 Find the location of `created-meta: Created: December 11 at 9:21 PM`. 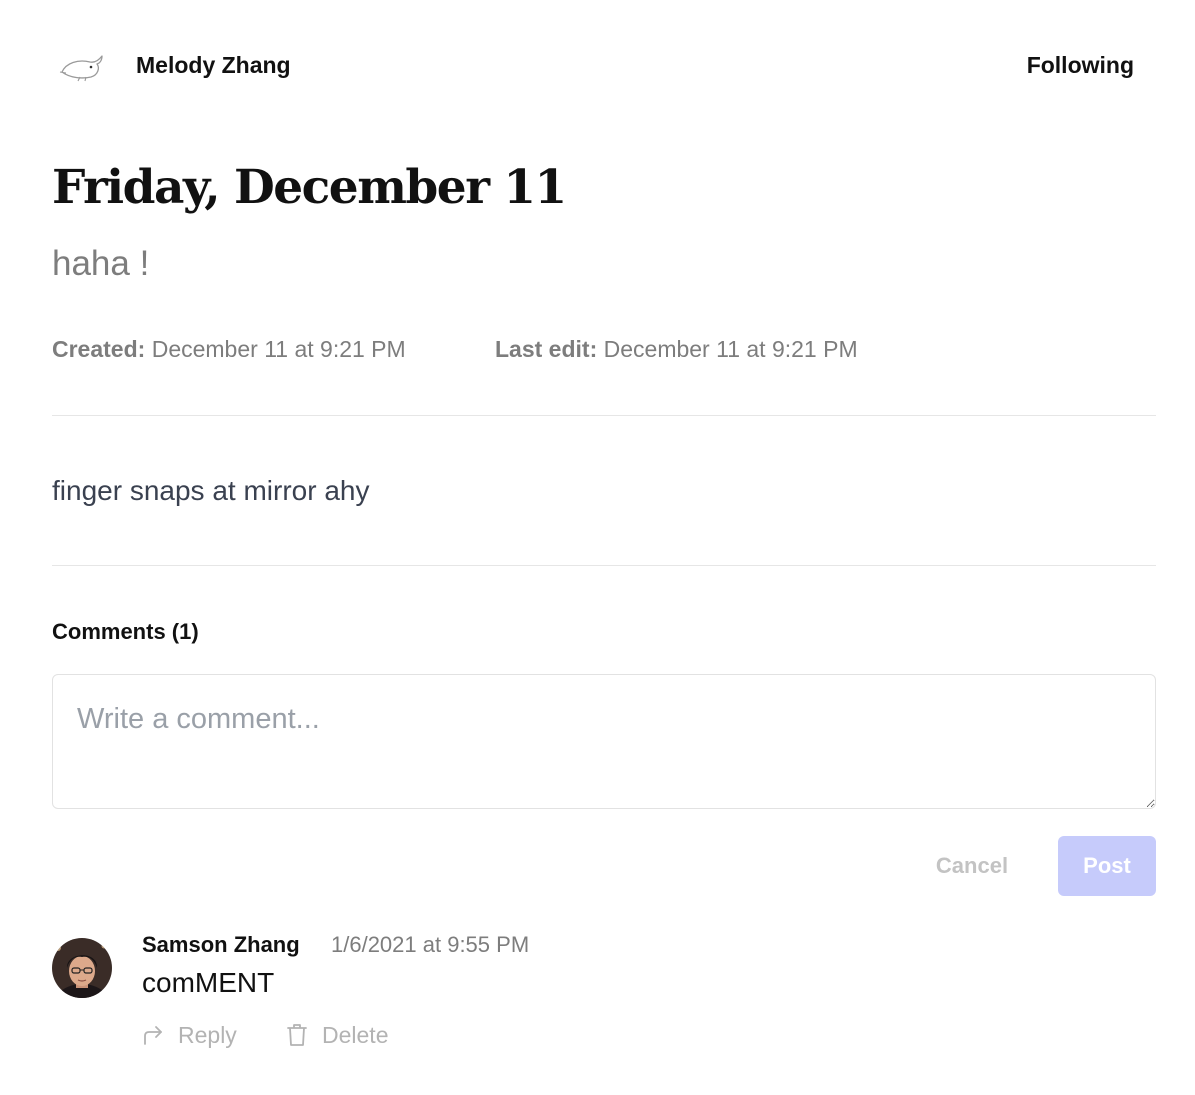

created-meta: Created: December 11 at 9:21 PM is located at coordinates (229, 349).